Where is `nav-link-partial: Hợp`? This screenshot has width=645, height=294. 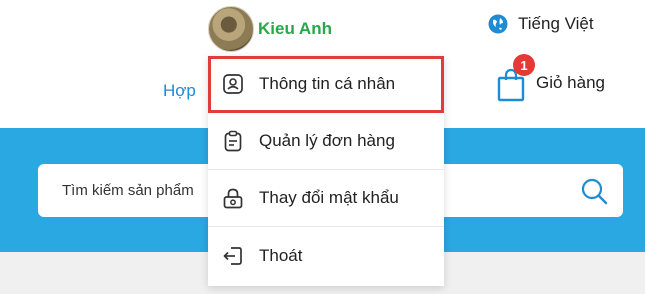
nav-link-partial: Hợp is located at coordinates (179, 91).